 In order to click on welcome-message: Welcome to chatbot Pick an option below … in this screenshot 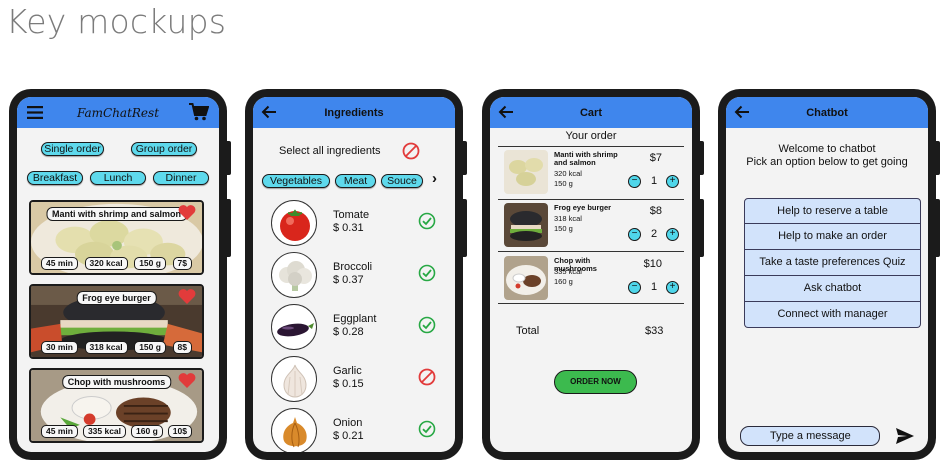, I will do `click(827, 156)`.